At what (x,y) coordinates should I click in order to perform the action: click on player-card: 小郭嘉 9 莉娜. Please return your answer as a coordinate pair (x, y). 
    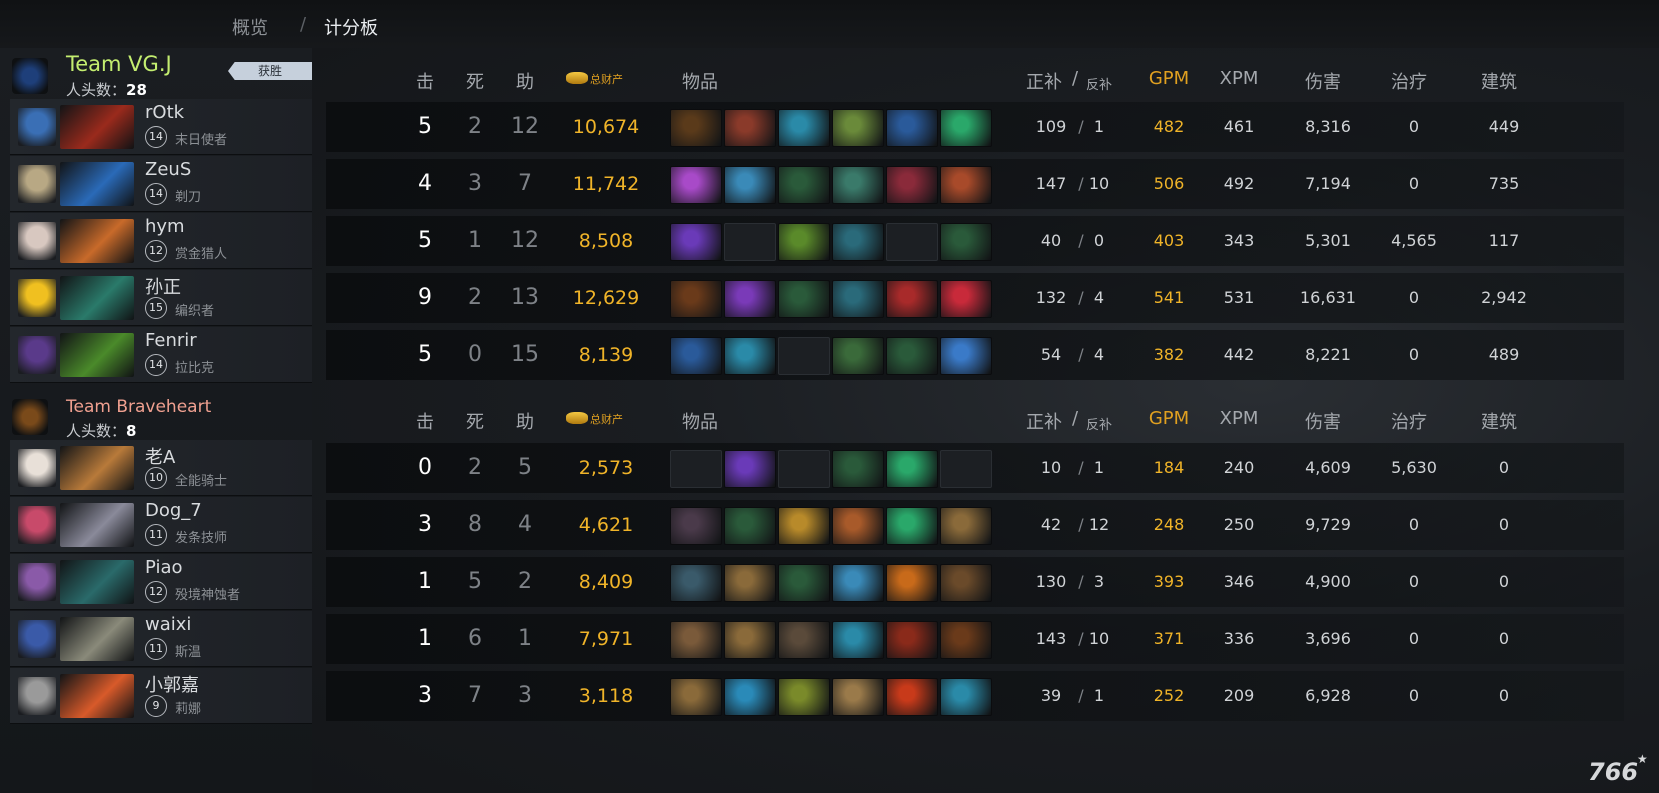
    Looking at the image, I should click on (161, 696).